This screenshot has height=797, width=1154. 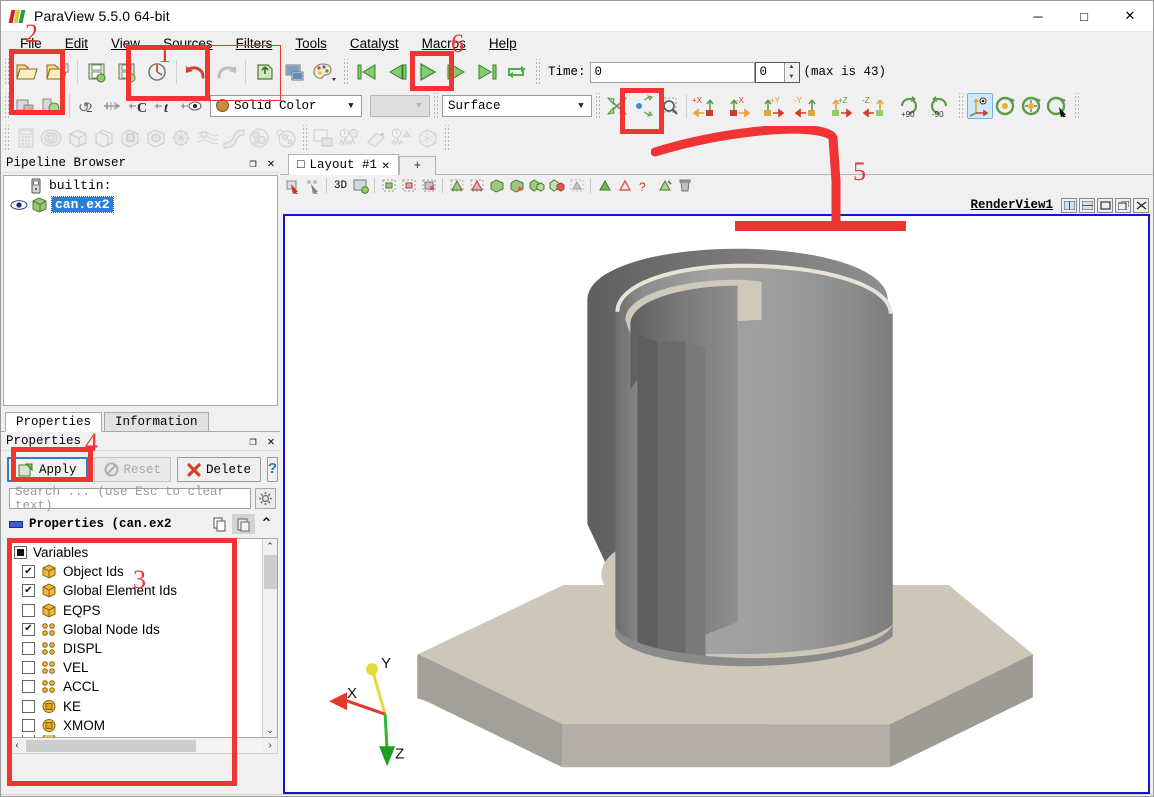 I want to click on data-analysis-grip, so click(x=304, y=137).